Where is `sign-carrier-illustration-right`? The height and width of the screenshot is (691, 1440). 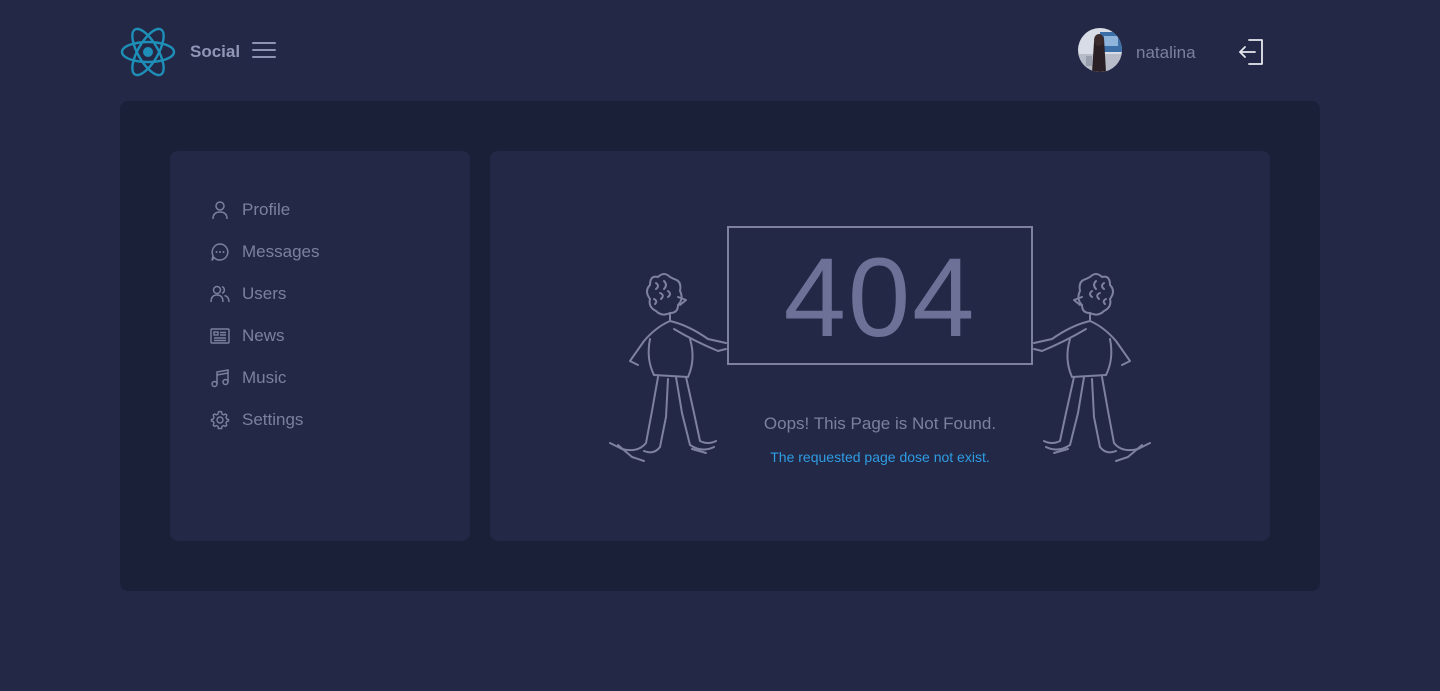 sign-carrier-illustration-right is located at coordinates (1092, 367).